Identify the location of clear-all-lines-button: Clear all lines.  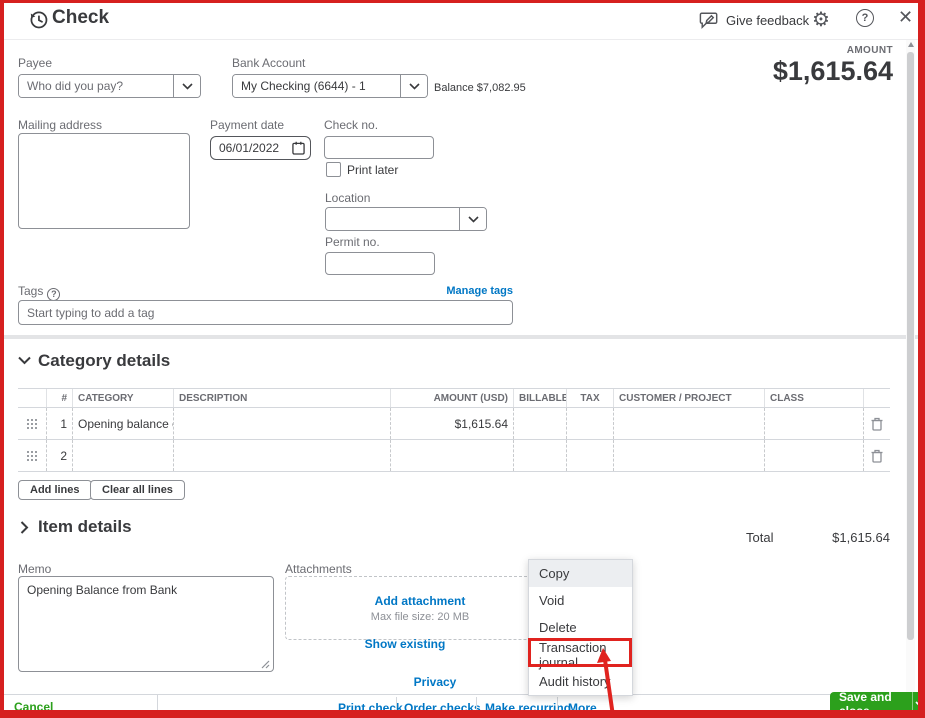
(137, 490).